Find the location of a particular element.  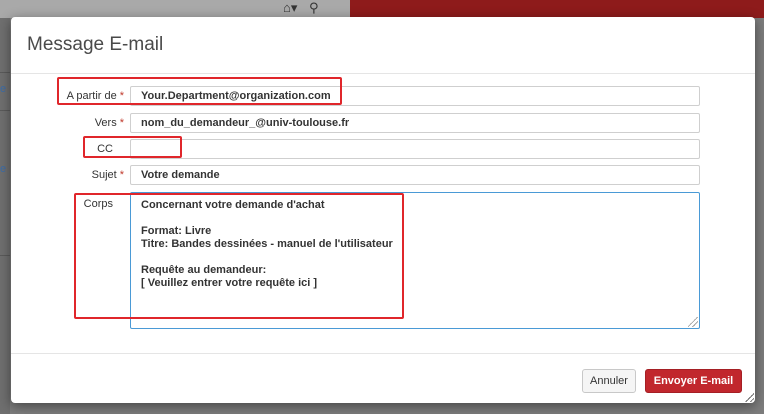

to-label-text: Vers is located at coordinates (105, 123).